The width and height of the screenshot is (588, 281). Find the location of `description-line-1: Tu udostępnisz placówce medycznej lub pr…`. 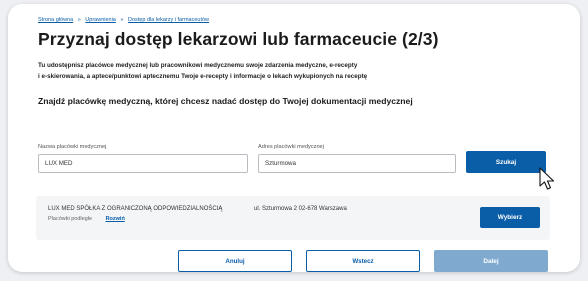

description-line-1: Tu udostępnisz placówce medycznej lub pr… is located at coordinates (198, 65).